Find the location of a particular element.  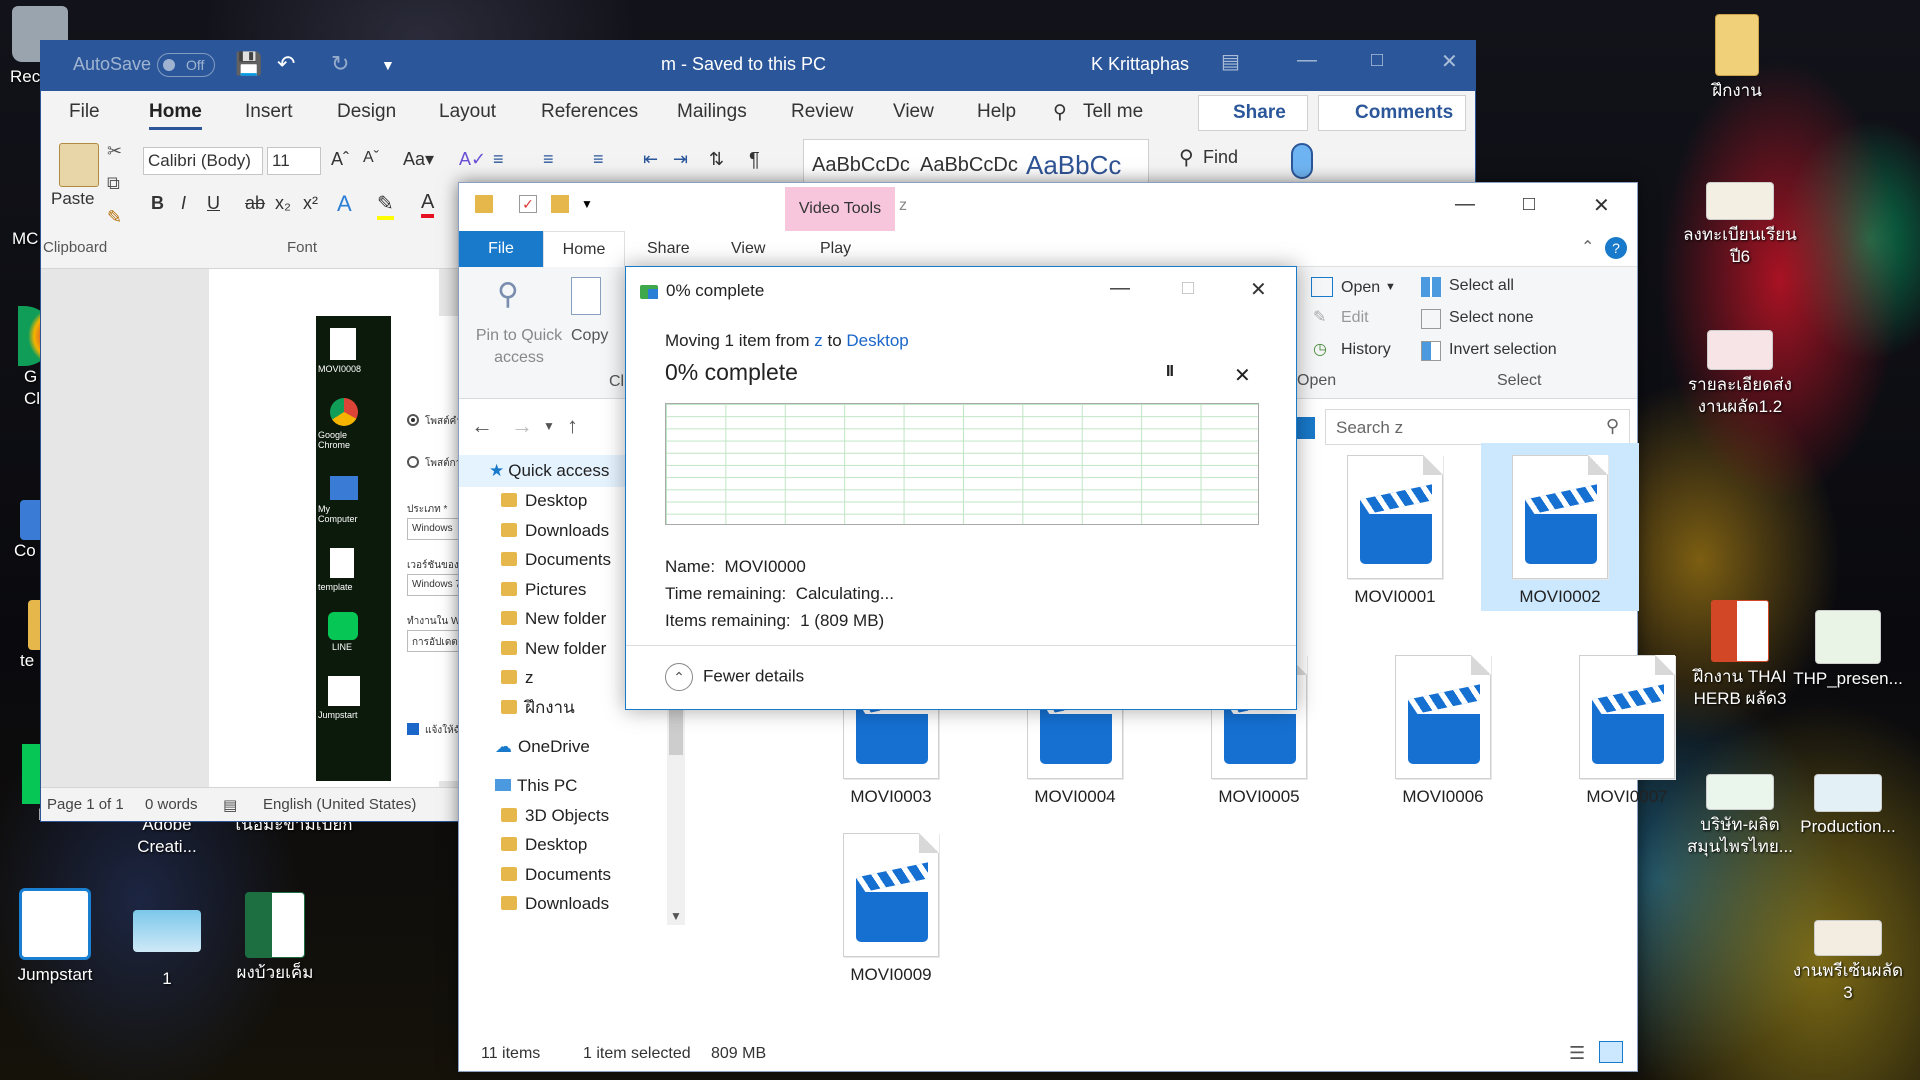

select-none-button: Select none is located at coordinates (1491, 318).